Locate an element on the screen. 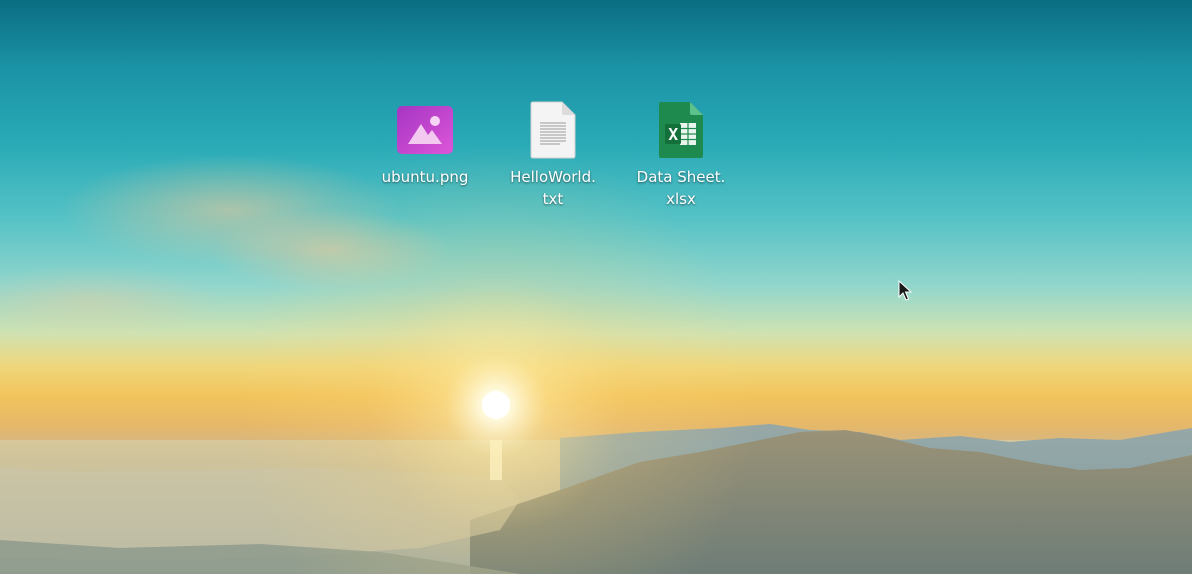 This screenshot has height=574, width=1192. desktop-icon-helloworld-txt: HelloWorld. txt is located at coordinates (553, 155).